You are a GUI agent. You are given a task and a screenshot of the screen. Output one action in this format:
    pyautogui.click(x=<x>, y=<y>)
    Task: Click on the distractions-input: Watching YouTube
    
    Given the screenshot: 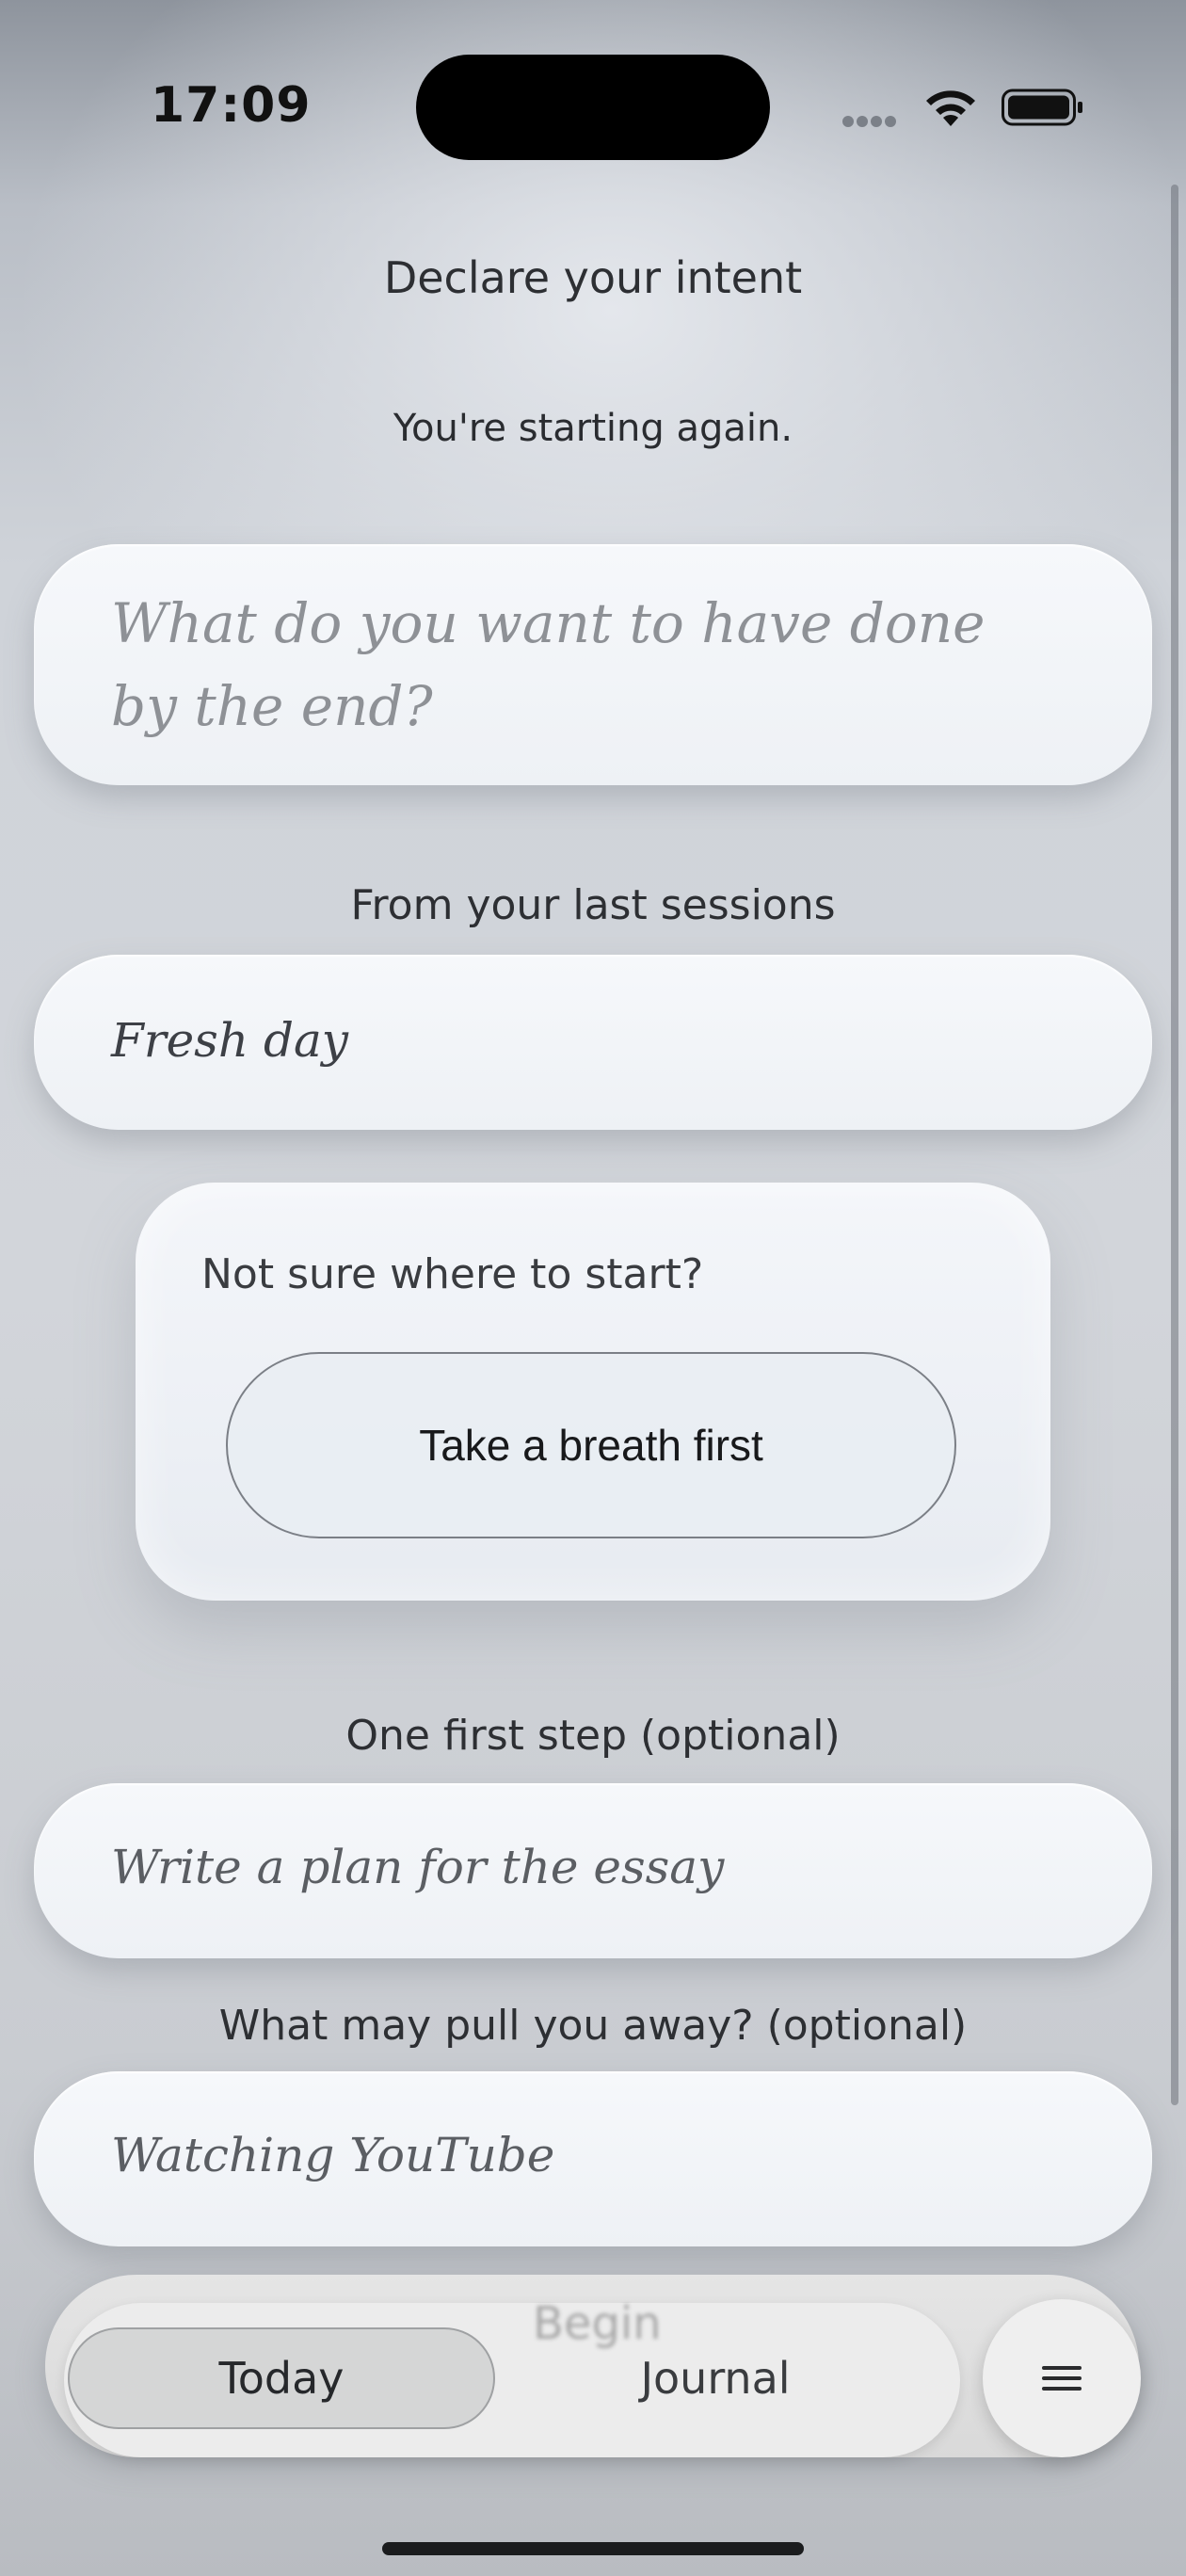 What is the action you would take?
    pyautogui.click(x=593, y=2158)
    